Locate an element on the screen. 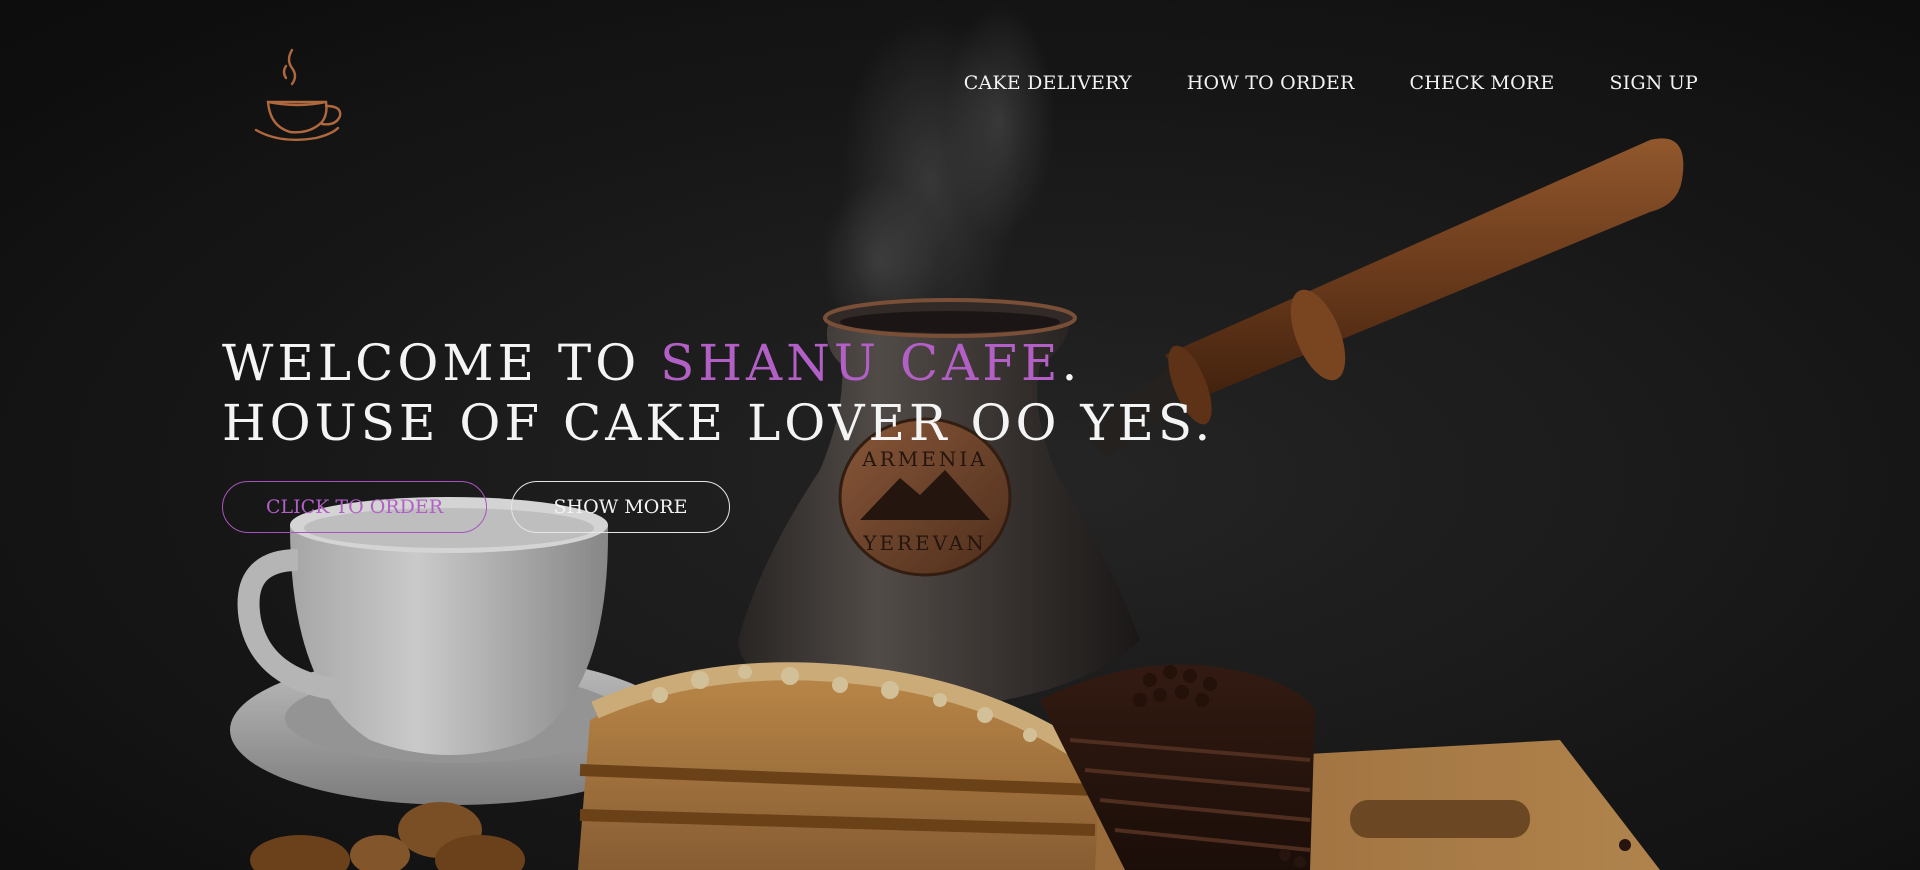 Image resolution: width=1920 pixels, height=870 pixels. nav-link-how-to-order: HOW TO ORDER is located at coordinates (1271, 83).